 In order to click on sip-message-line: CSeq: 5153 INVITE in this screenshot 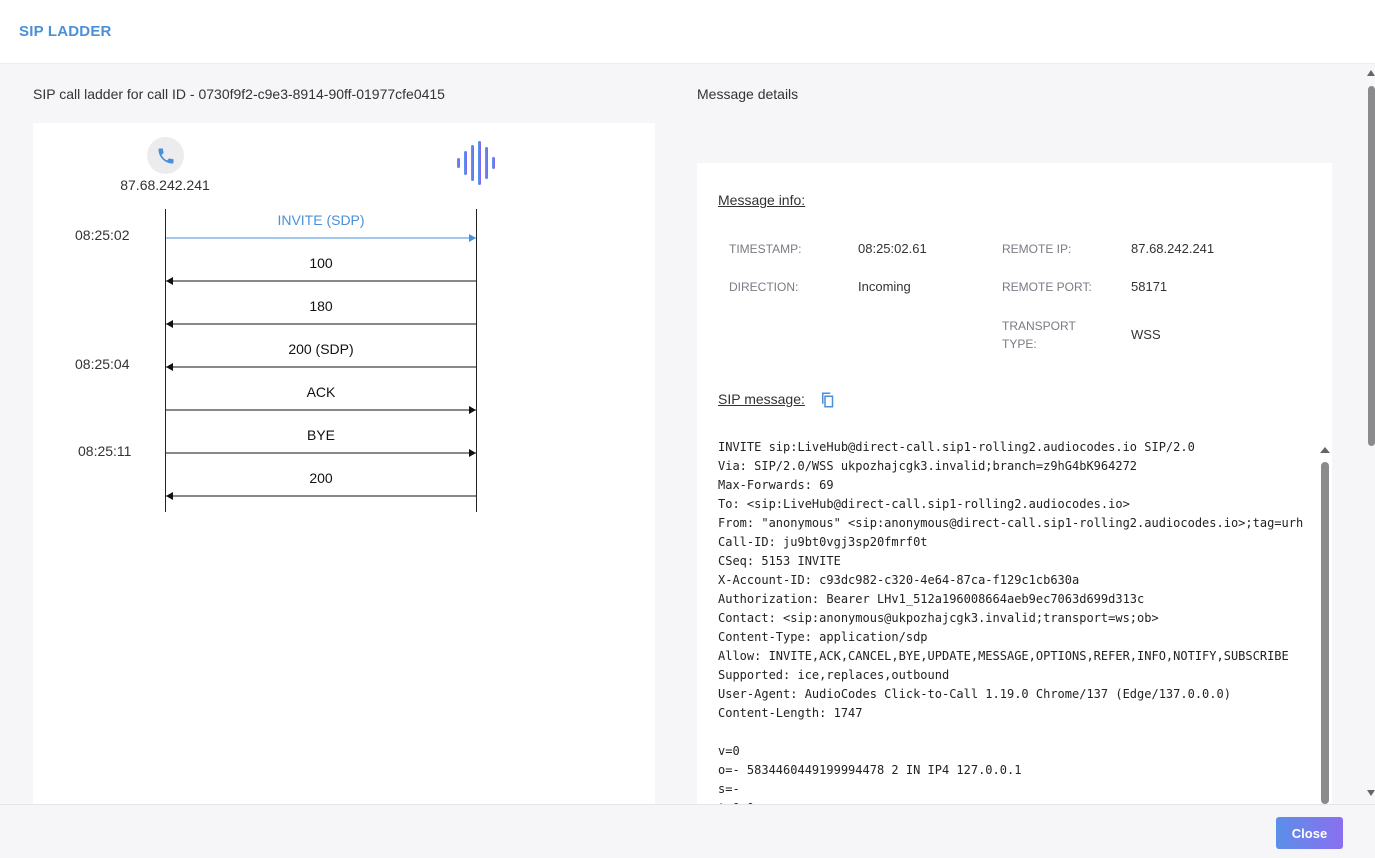, I will do `click(779, 561)`.